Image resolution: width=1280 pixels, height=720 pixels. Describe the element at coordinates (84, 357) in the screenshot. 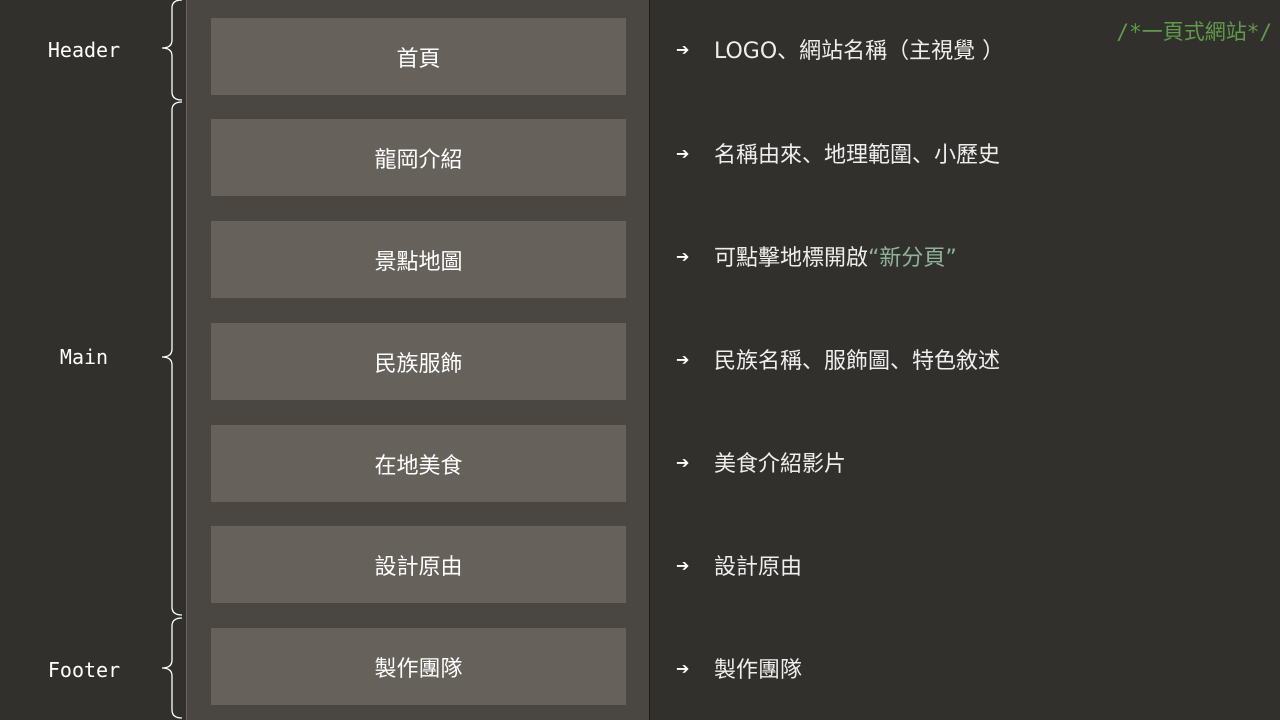

I see `section-label-main: Main` at that location.